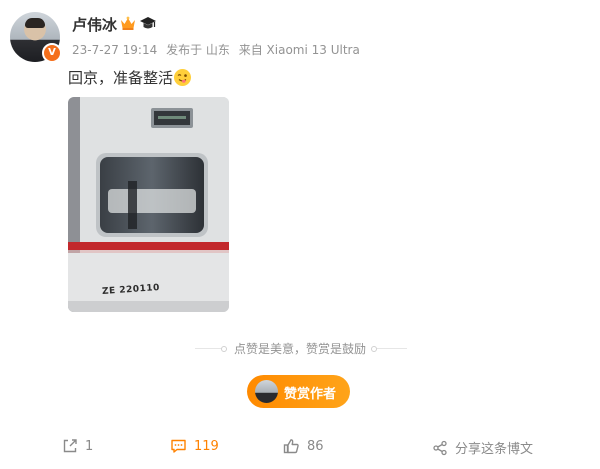  I want to click on divider-line-right, so click(392, 348).